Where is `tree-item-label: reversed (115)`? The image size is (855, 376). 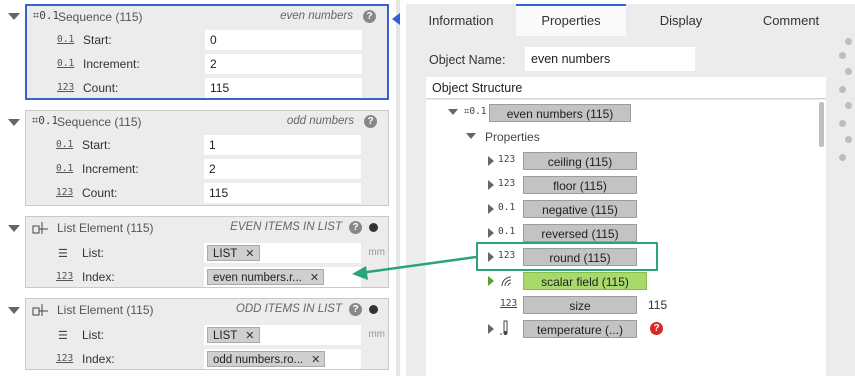
tree-item-label: reversed (115) is located at coordinates (580, 233).